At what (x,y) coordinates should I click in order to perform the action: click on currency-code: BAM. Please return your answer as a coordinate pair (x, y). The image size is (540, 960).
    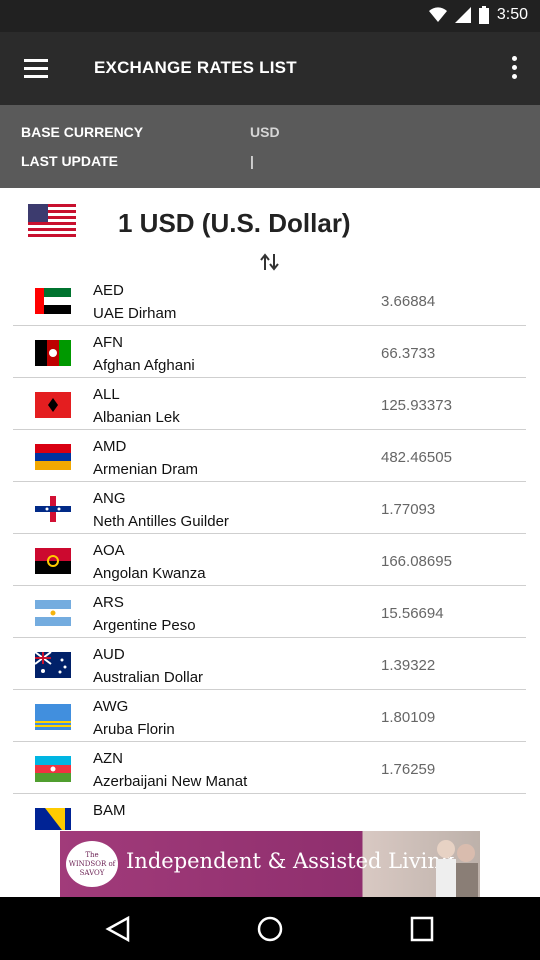
    Looking at the image, I should click on (109, 810).